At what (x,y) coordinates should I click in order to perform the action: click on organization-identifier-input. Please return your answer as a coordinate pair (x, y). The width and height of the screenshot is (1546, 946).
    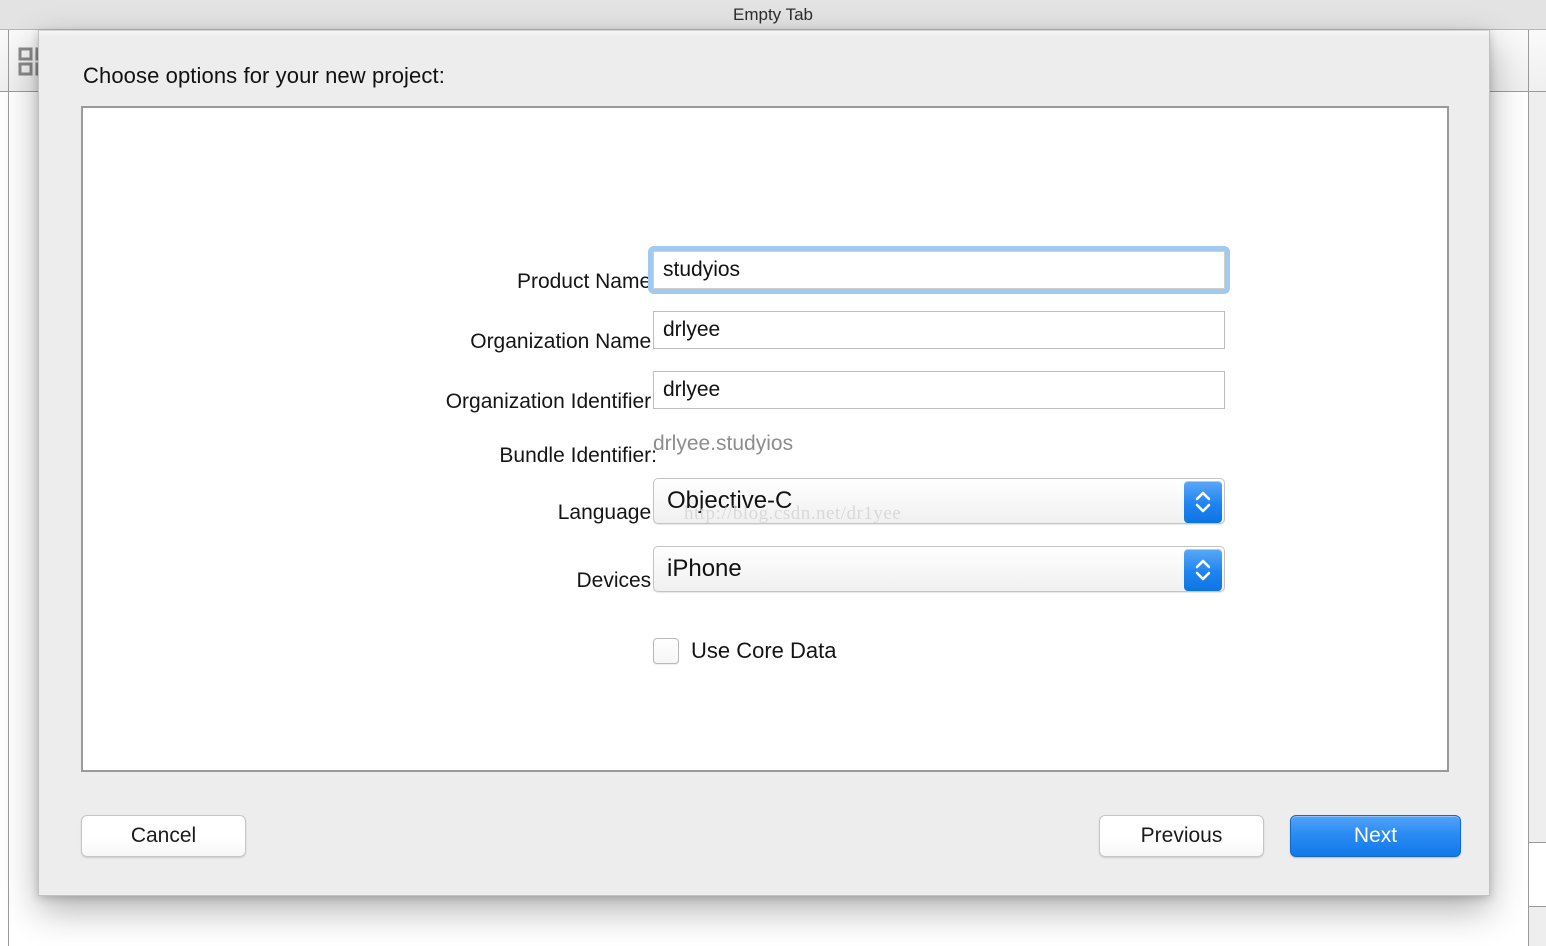
    Looking at the image, I should click on (939, 390).